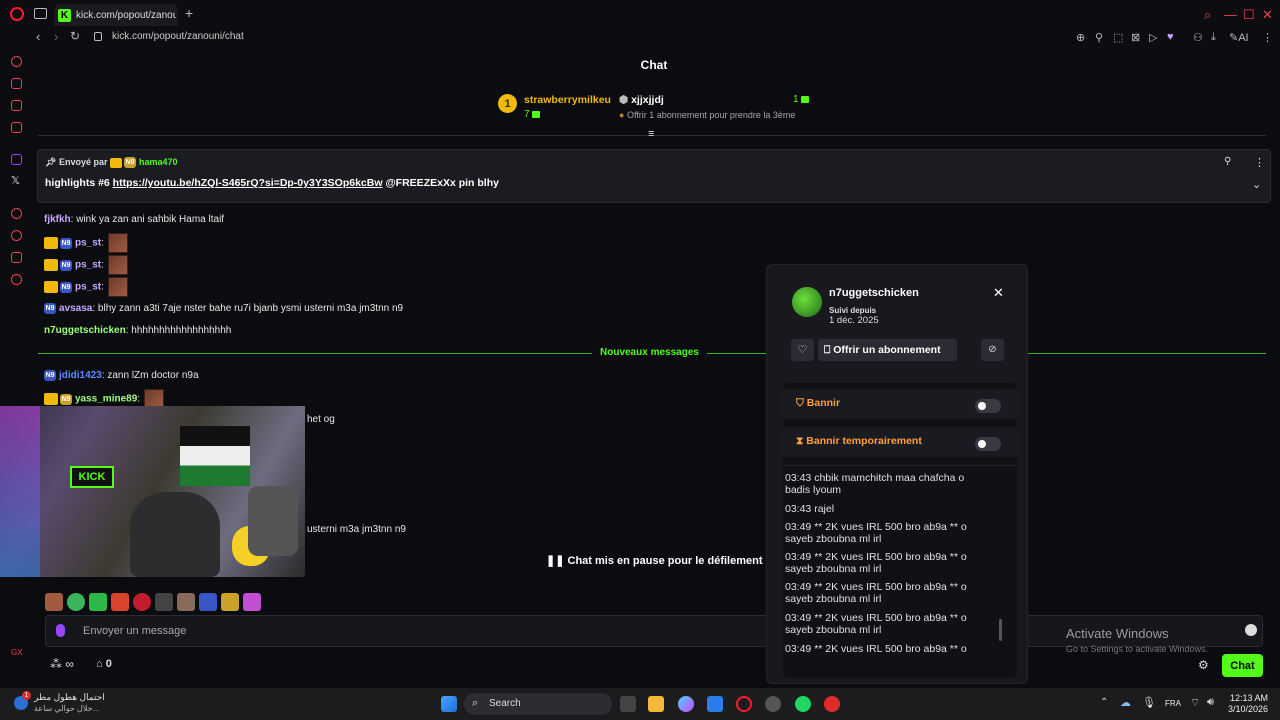 This screenshot has height=720, width=1280. What do you see at coordinates (1251, 630) in the screenshot?
I see `emoji-icon` at bounding box center [1251, 630].